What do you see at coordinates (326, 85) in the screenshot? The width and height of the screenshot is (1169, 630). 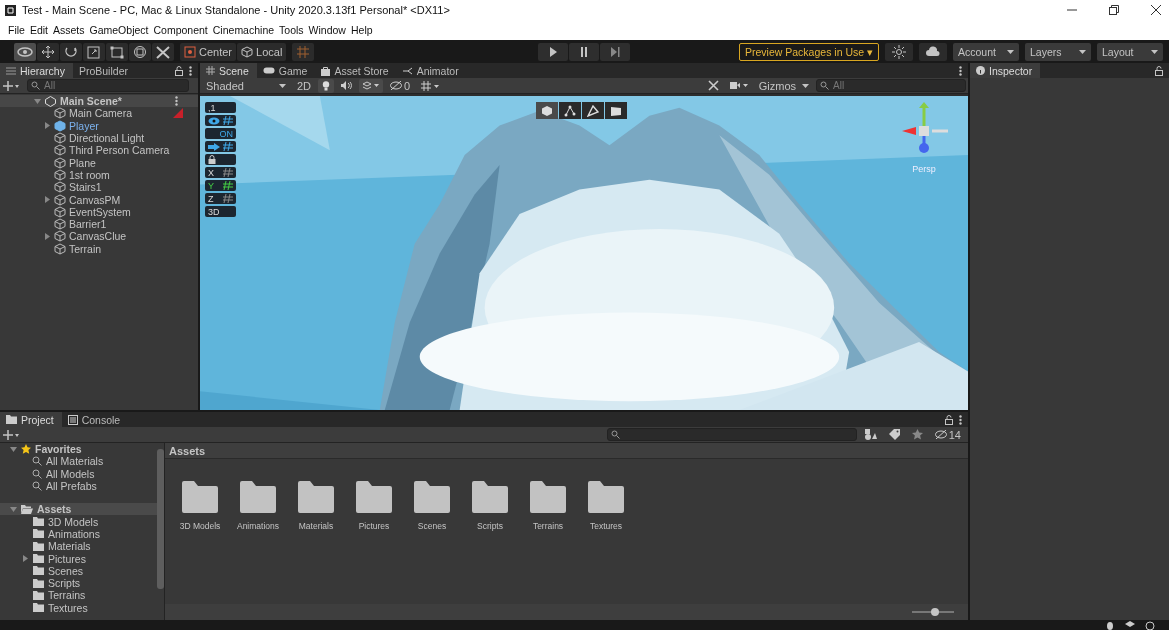 I see `lighting-button` at bounding box center [326, 85].